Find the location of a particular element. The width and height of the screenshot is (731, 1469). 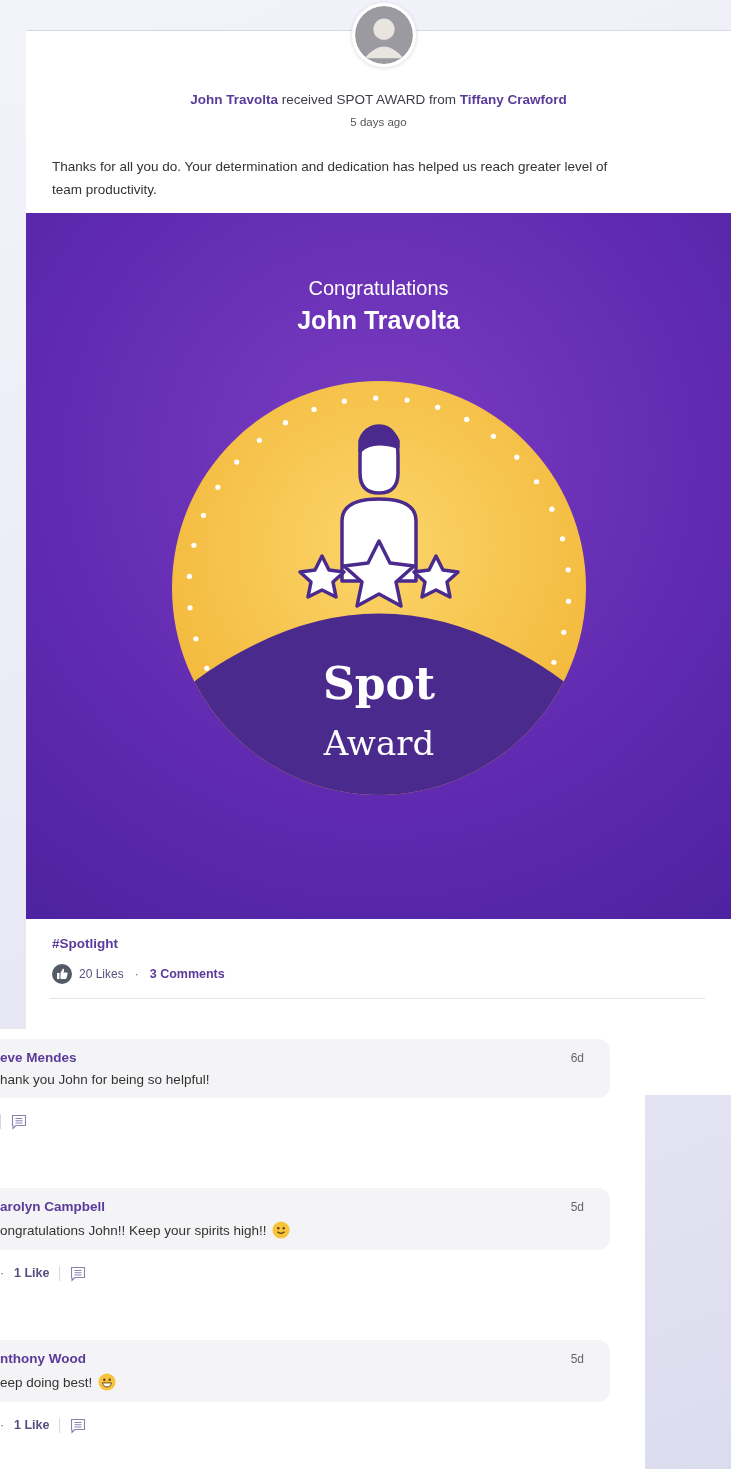

greeting-text: Congratulations is located at coordinates (378, 288).